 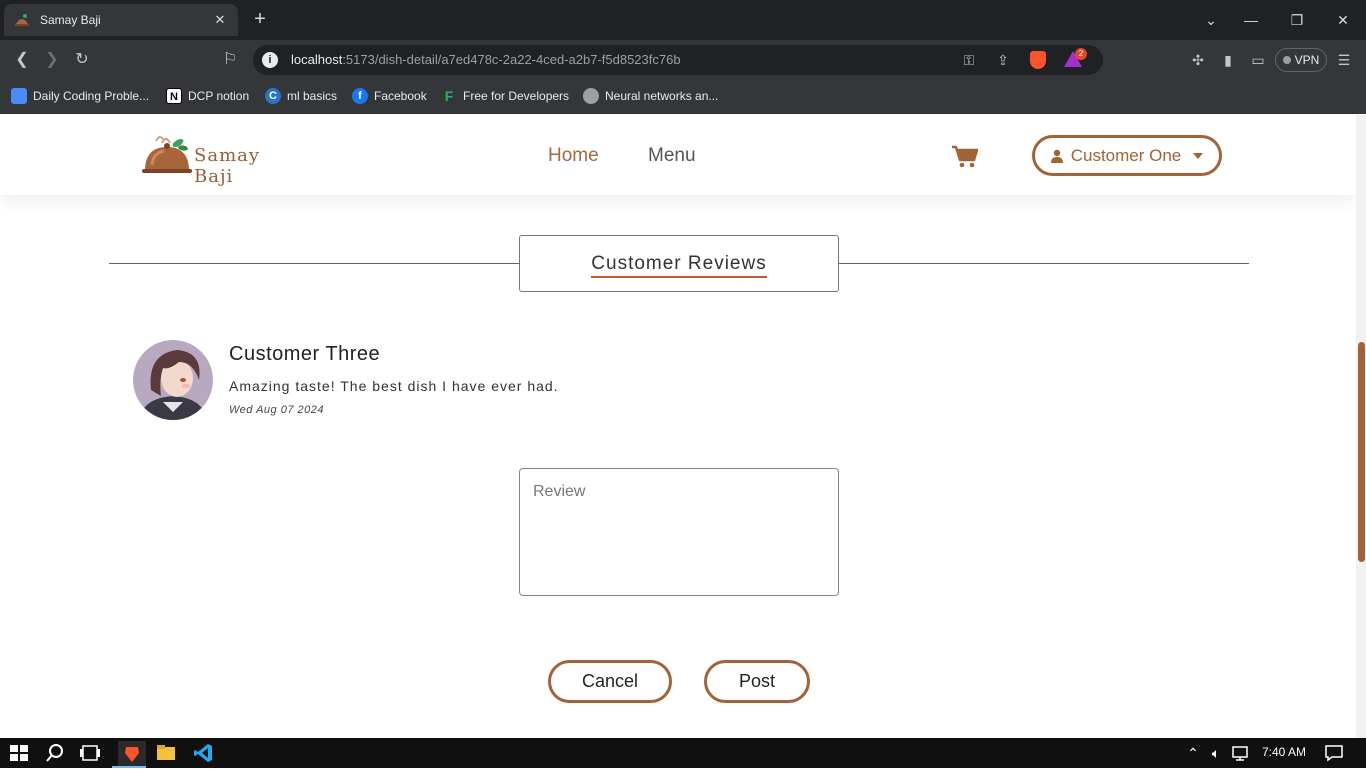 What do you see at coordinates (1284, 752) in the screenshot?
I see `taskbar-clock: 7:40 AM` at bounding box center [1284, 752].